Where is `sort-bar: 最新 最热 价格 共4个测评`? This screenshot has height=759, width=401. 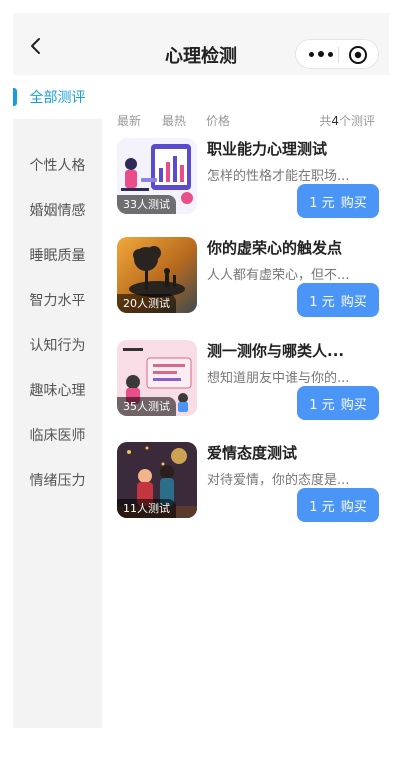 sort-bar: 最新 最热 价格 共4个测评 is located at coordinates (245, 105).